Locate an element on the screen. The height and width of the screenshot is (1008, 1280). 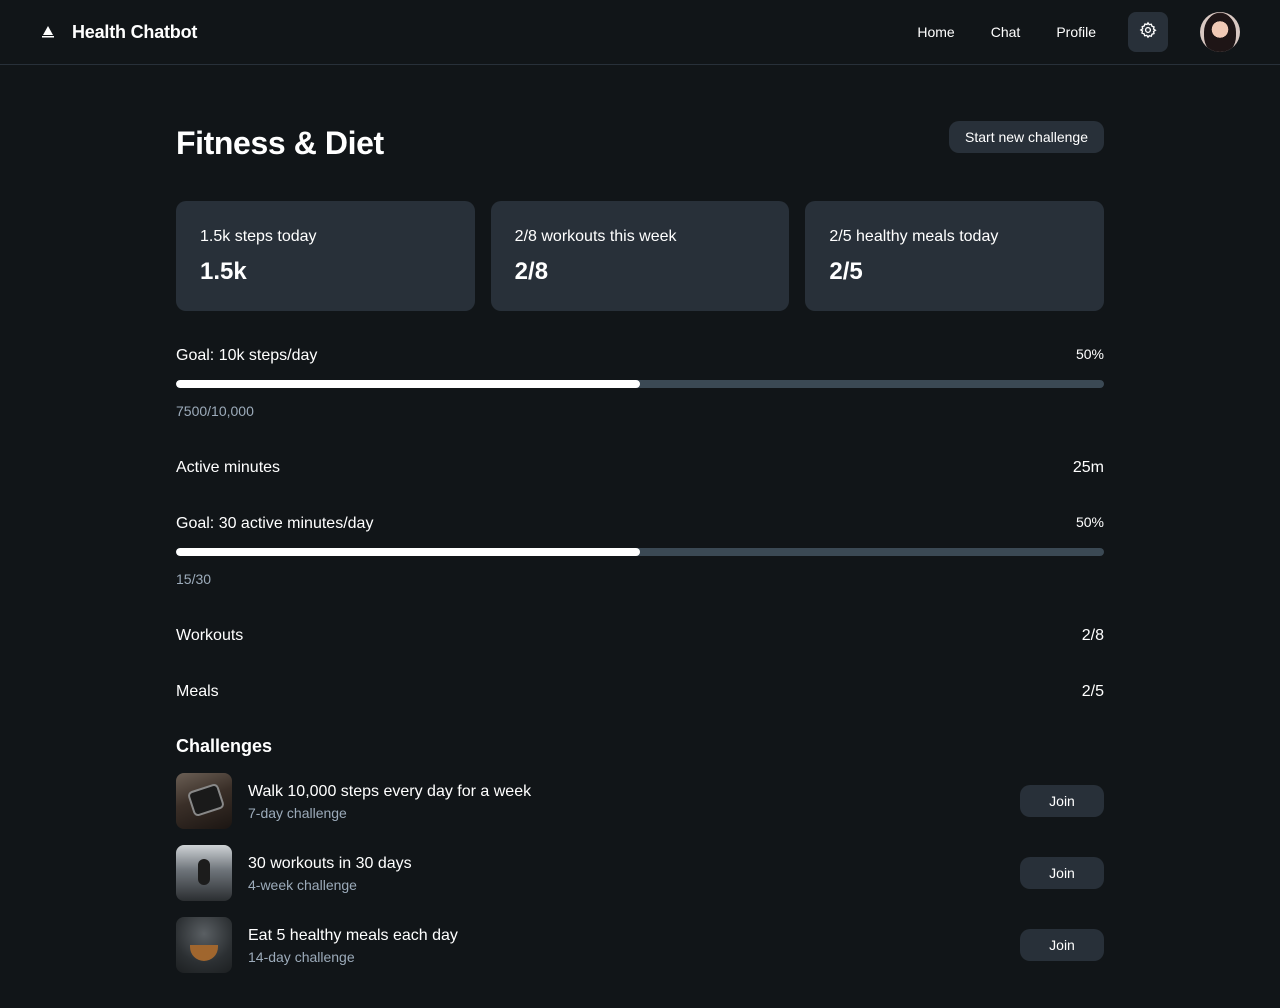
gear-icon is located at coordinates (1148, 32).